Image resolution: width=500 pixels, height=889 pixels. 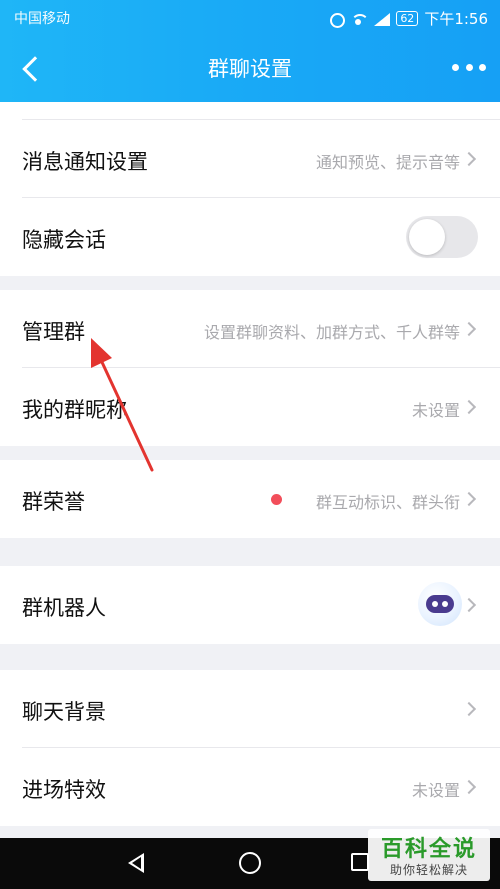 What do you see at coordinates (428, 849) in the screenshot?
I see `watermark-title: 百科全说` at bounding box center [428, 849].